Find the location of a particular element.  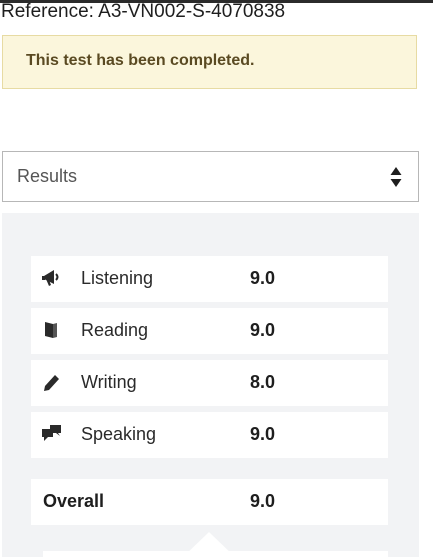

result-row-speaking: Speaking 9.0 is located at coordinates (209, 435).